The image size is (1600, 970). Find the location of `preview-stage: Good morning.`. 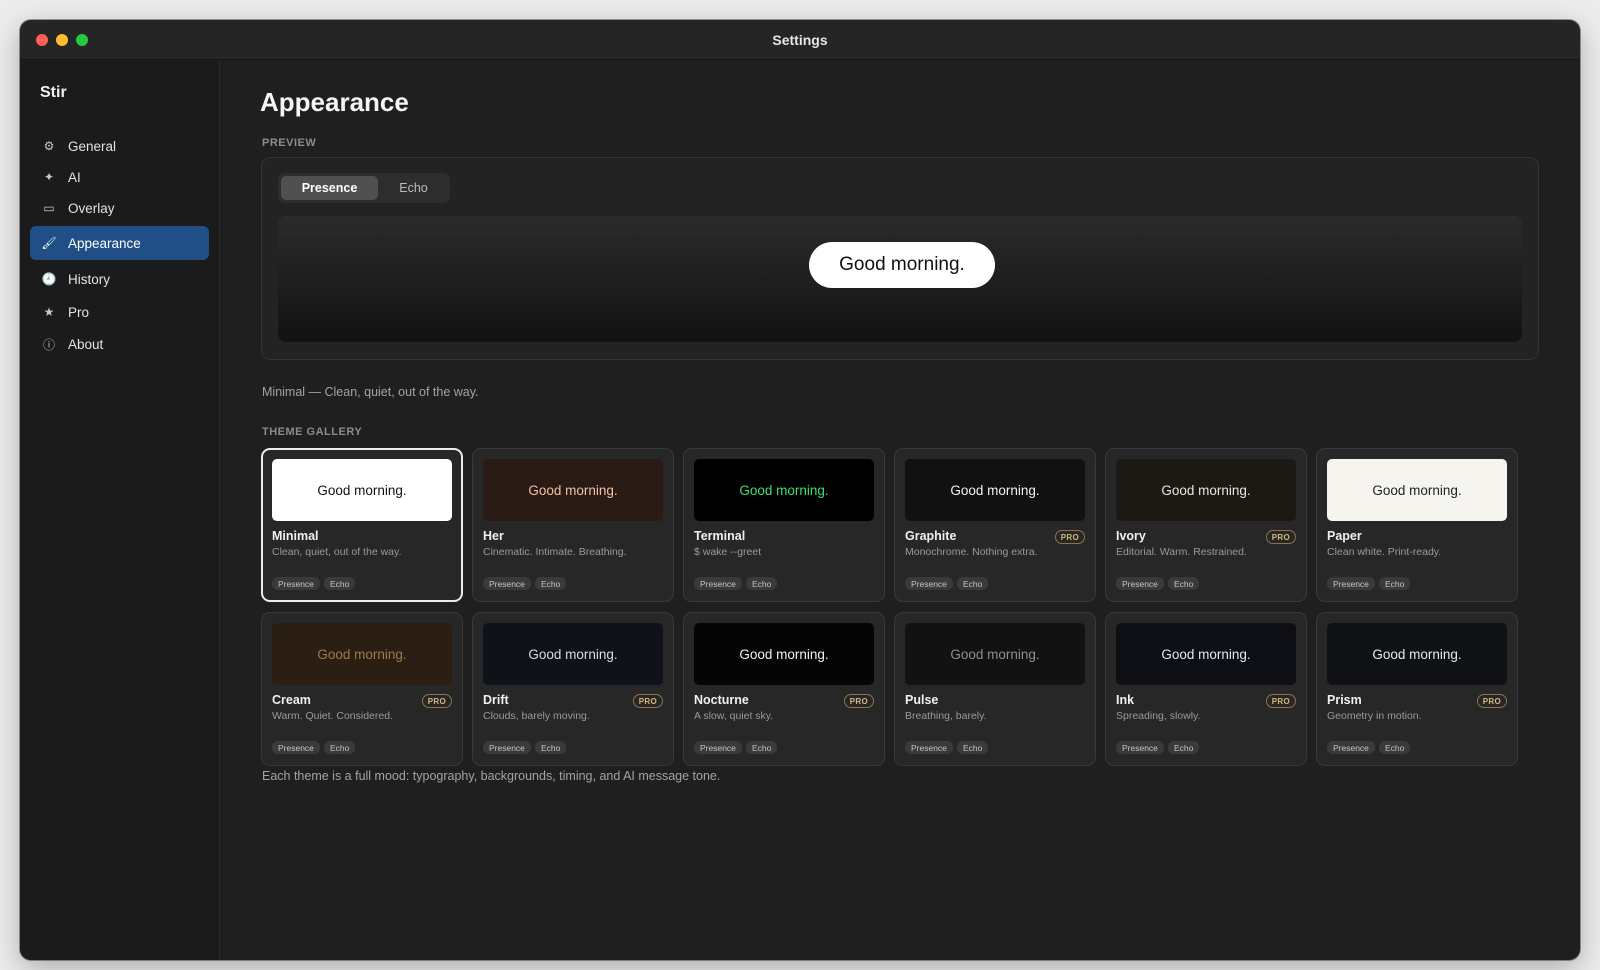

preview-stage: Good morning. is located at coordinates (900, 279).